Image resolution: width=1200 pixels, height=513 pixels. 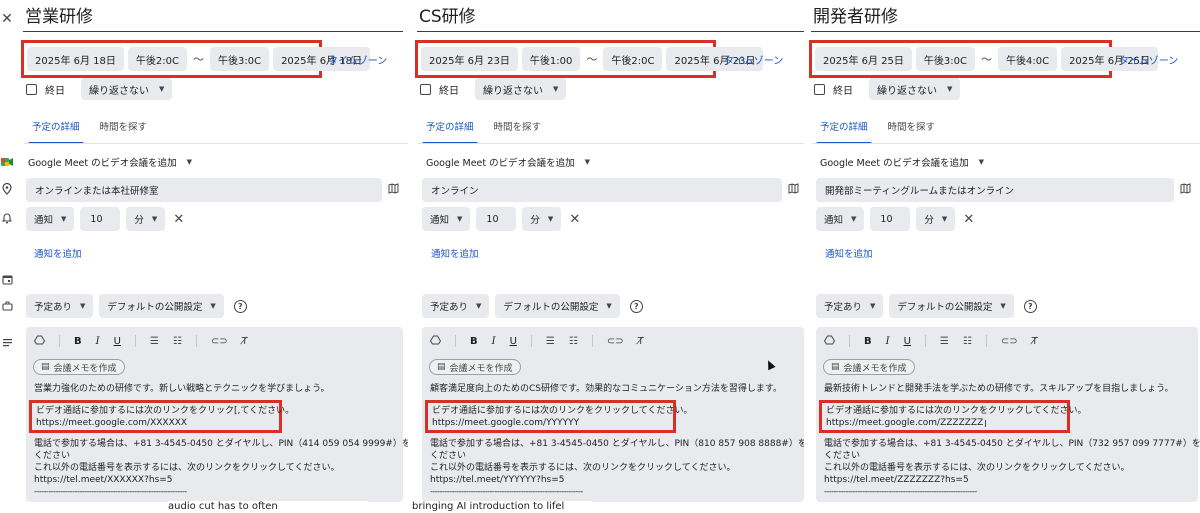 What do you see at coordinates (863, 59) in the screenshot?
I see `start-date: 2025年 6月 25日` at bounding box center [863, 59].